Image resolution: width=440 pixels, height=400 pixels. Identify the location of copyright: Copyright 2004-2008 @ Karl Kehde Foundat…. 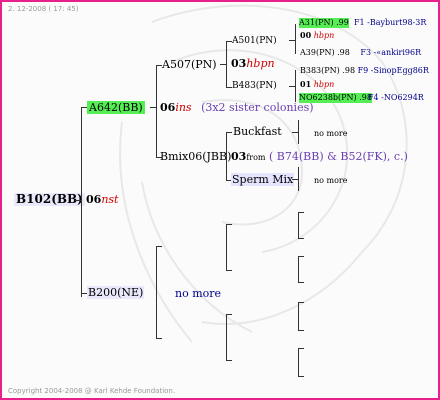
(92, 391).